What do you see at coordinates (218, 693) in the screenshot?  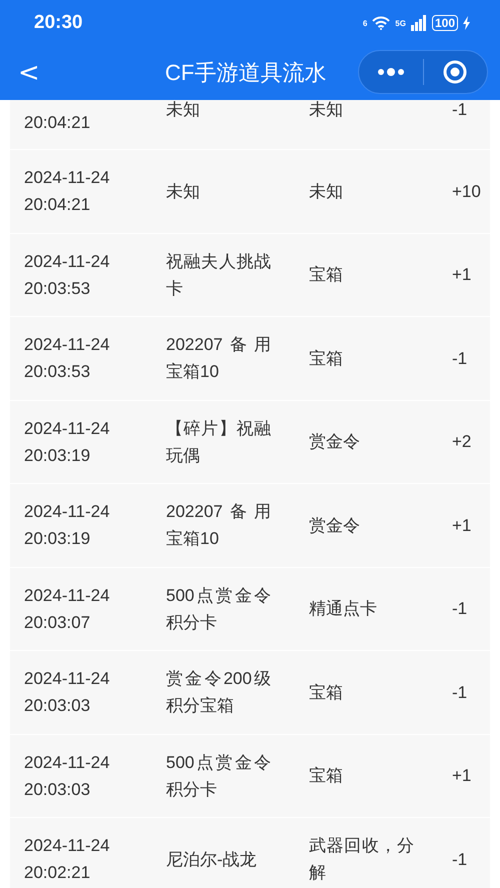 I see `item-name: 赏金令200级积分宝箱` at bounding box center [218, 693].